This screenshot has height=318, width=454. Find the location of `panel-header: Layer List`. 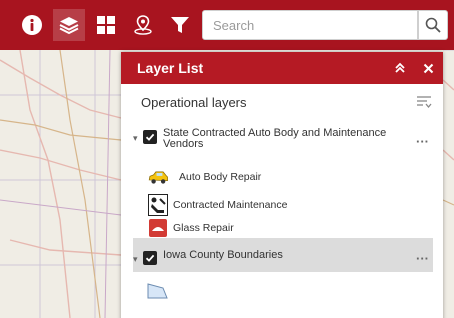

panel-header: Layer List is located at coordinates (282, 68).